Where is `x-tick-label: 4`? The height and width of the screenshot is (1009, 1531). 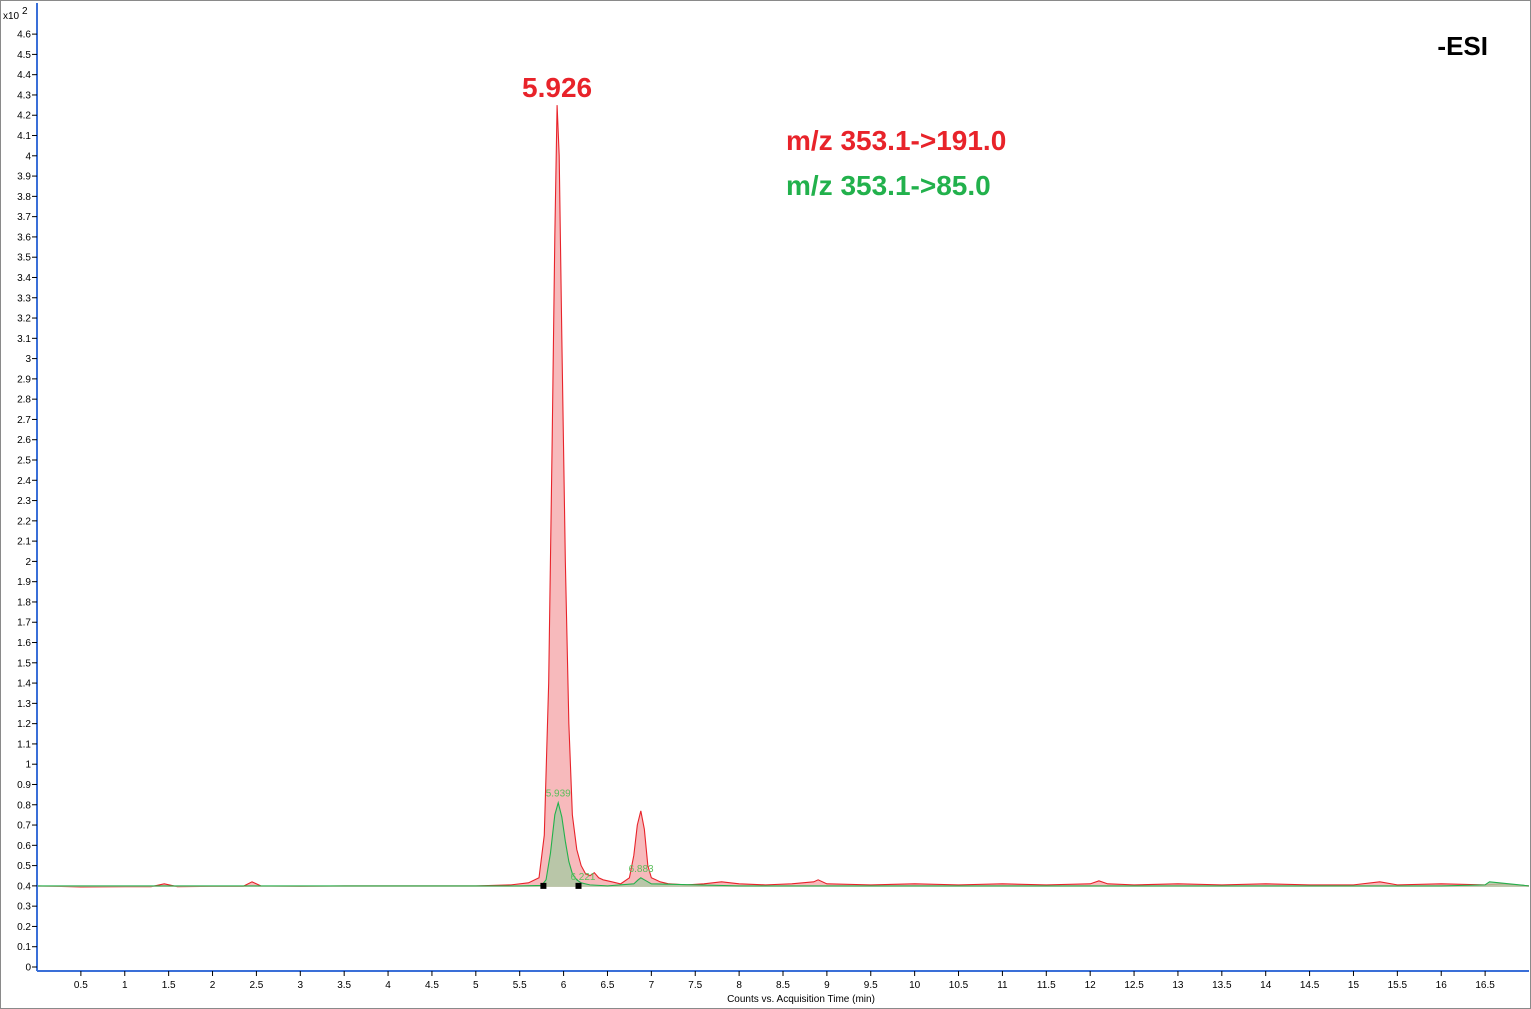
x-tick-label: 4 is located at coordinates (388, 985).